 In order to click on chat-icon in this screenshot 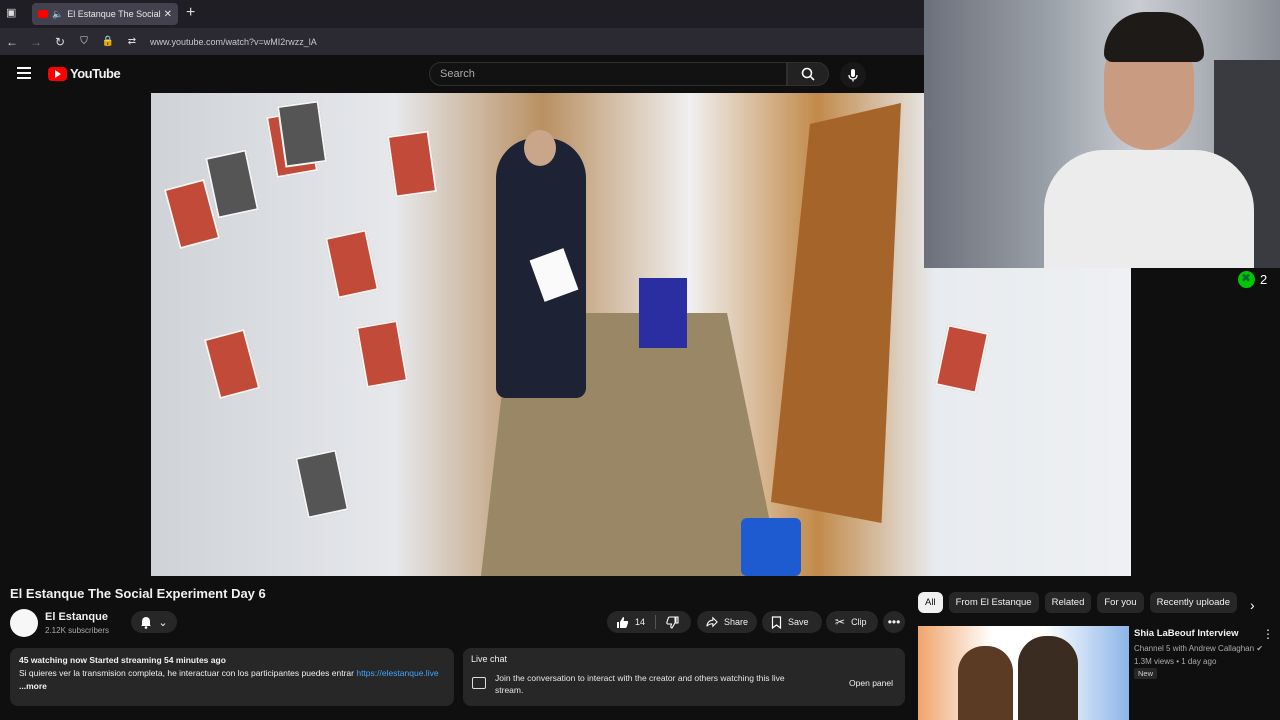, I will do `click(479, 683)`.